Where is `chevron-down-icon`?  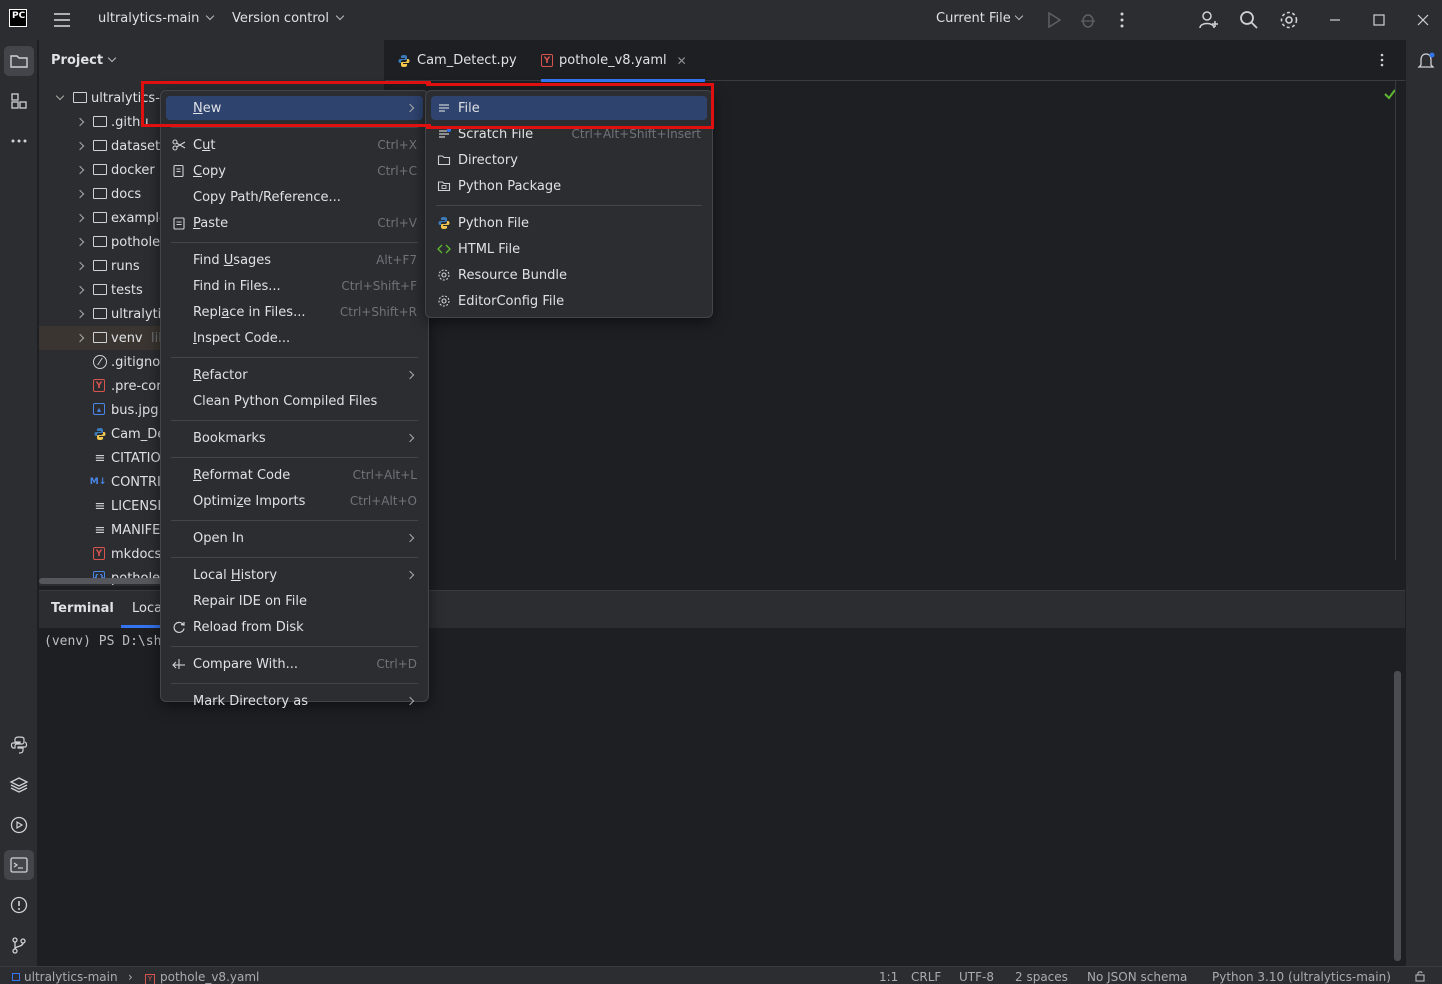
chevron-down-icon is located at coordinates (60, 96).